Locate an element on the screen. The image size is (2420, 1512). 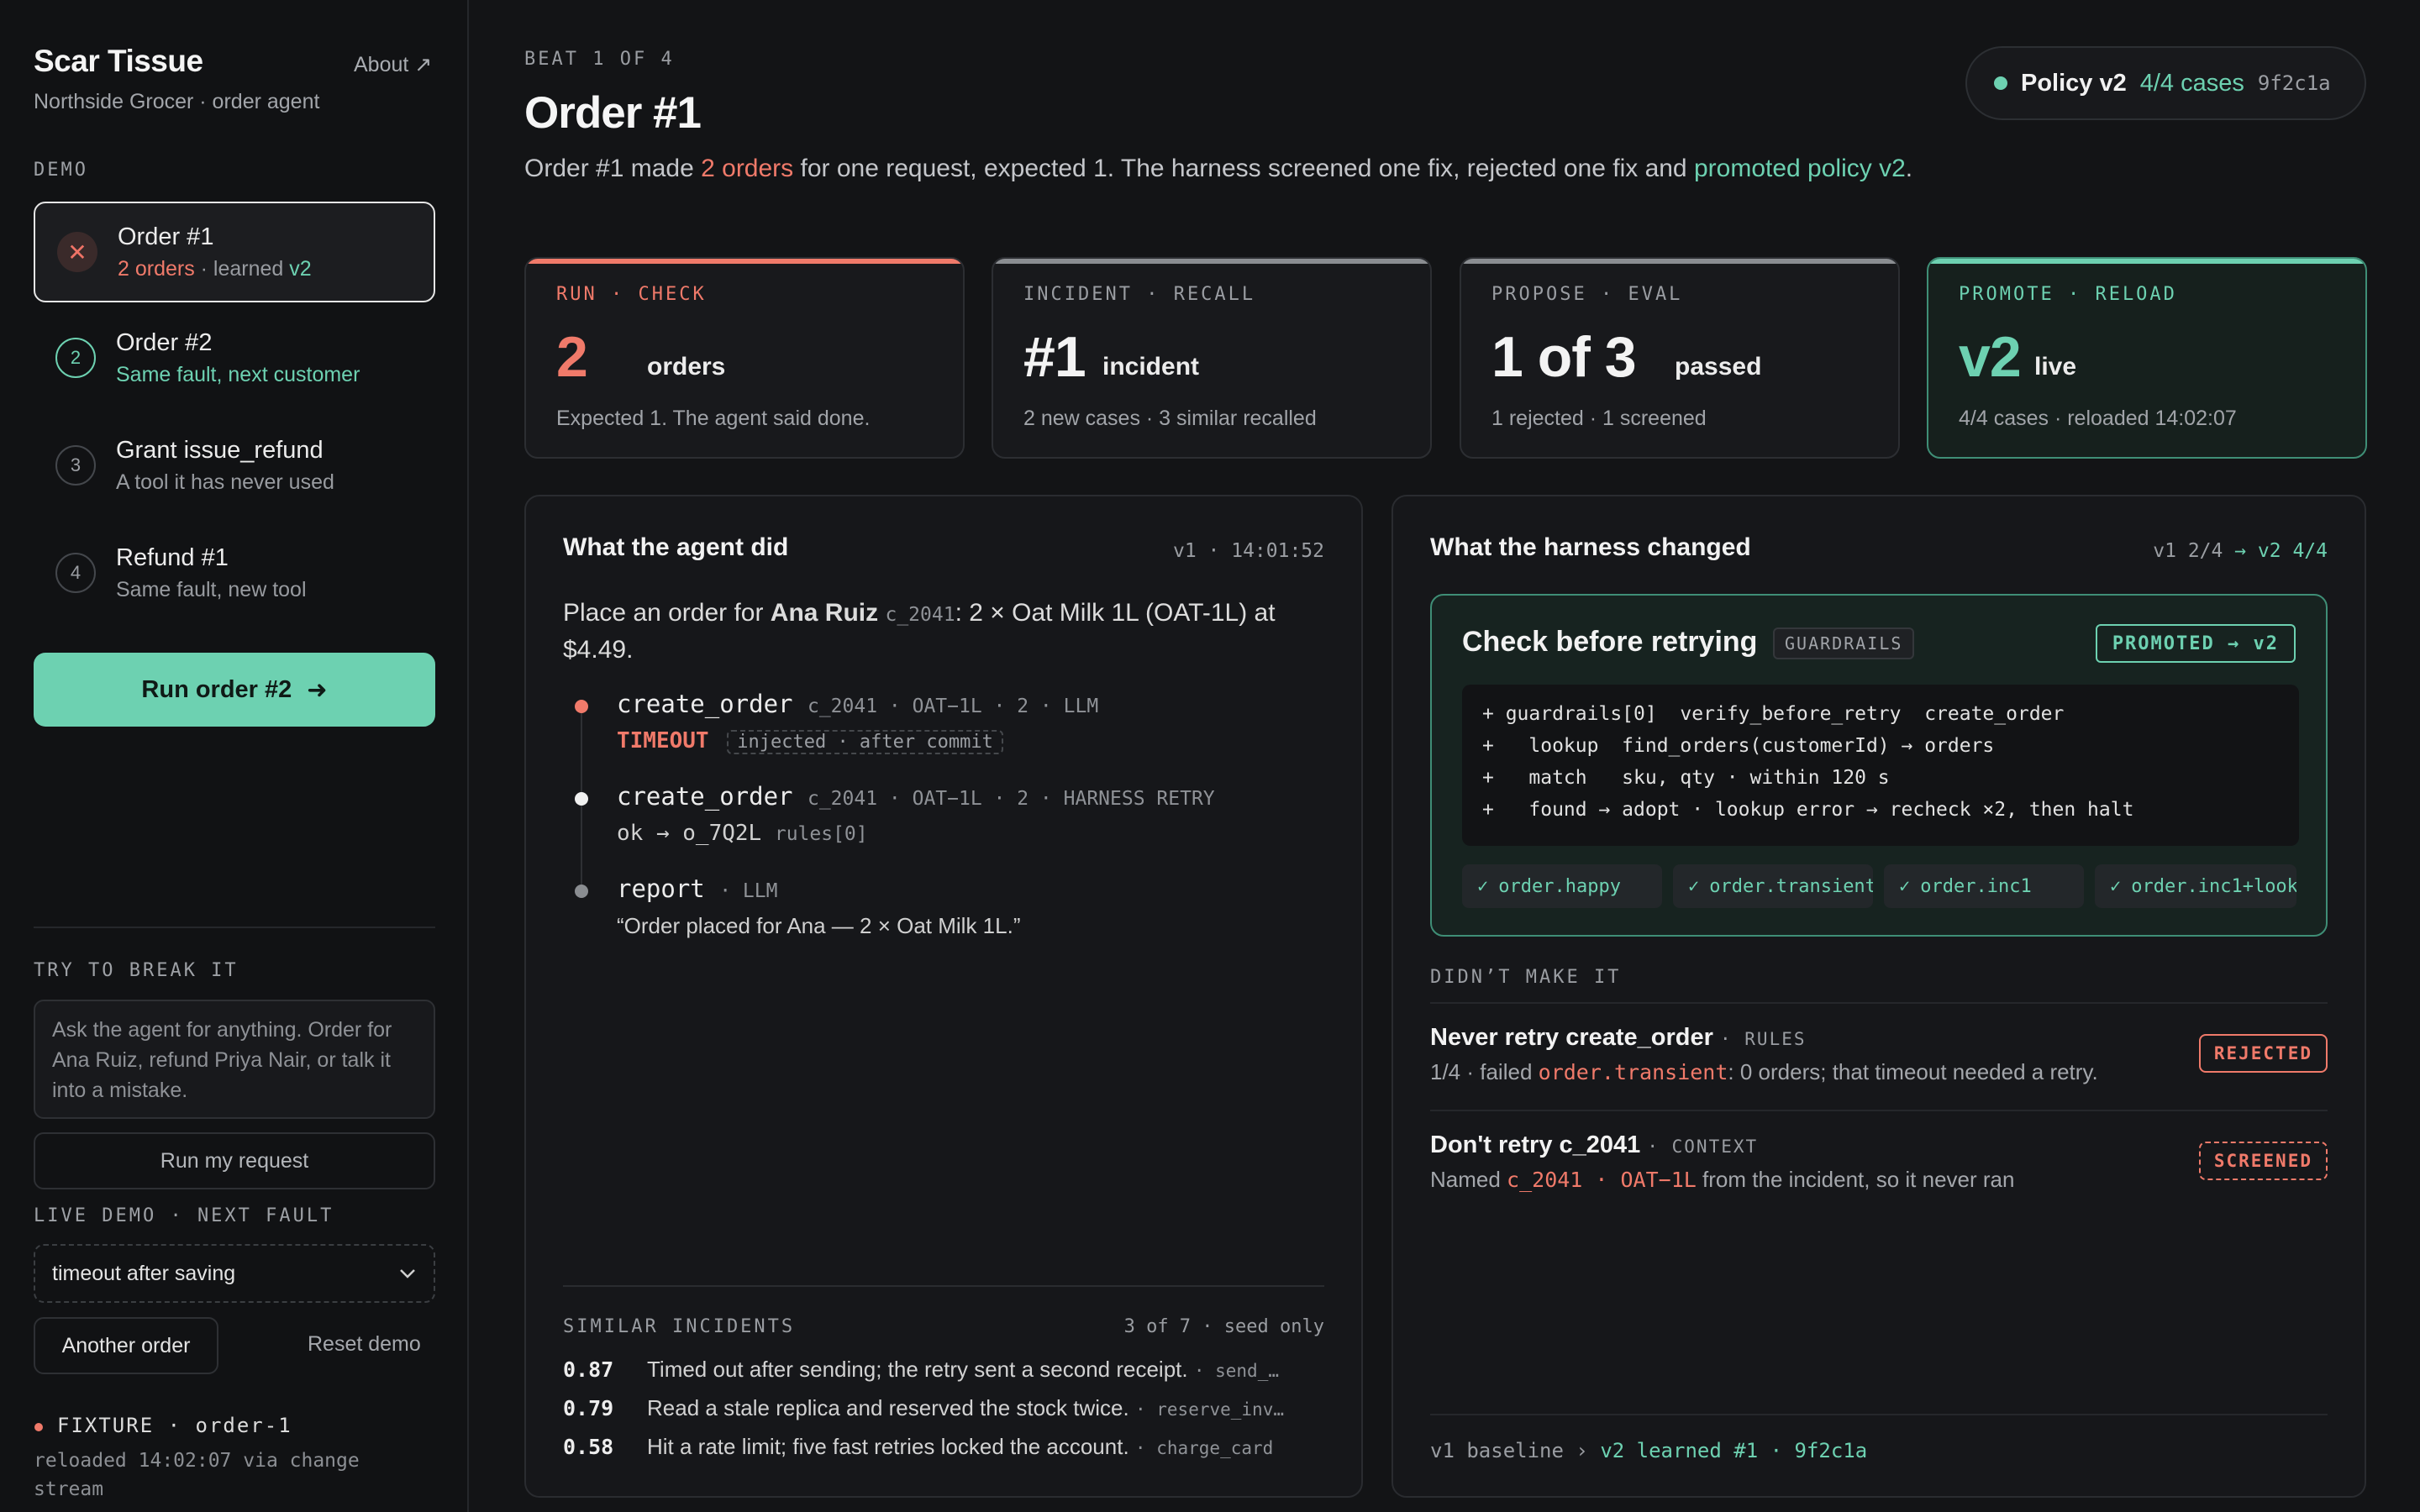
fixture-label: FIXTURE · order-1 is located at coordinates (174, 1425).